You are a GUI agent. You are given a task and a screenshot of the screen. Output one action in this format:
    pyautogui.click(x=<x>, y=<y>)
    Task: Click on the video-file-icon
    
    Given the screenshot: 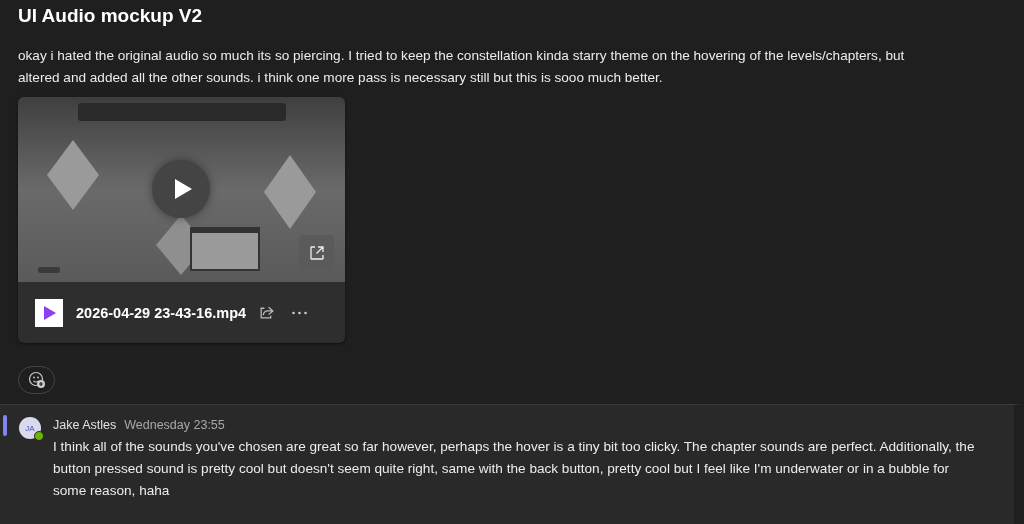 What is the action you would take?
    pyautogui.click(x=49, y=312)
    